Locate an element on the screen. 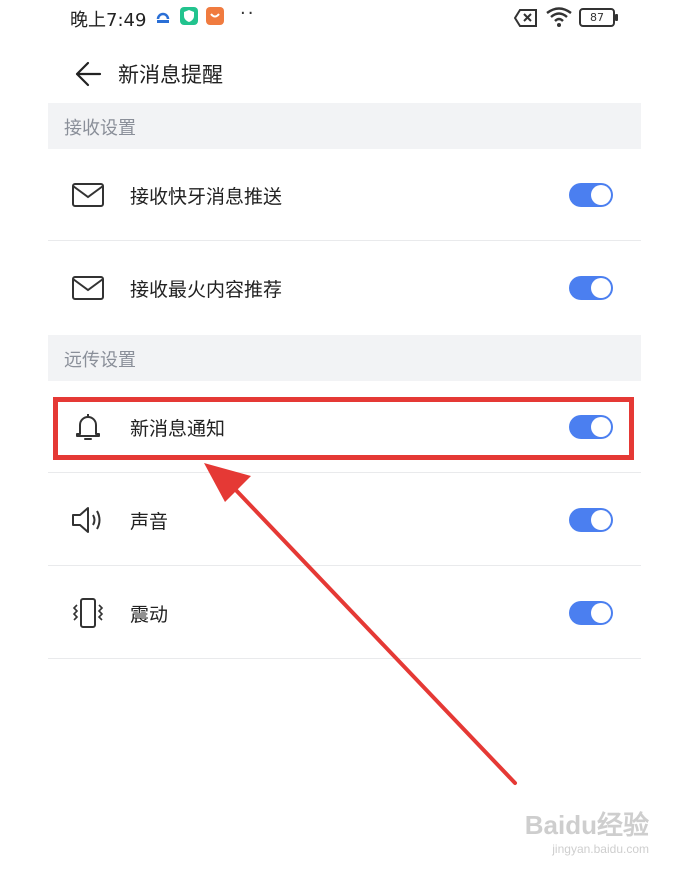 This screenshot has width=689, height=882. shield-app-icon is located at coordinates (189, 16).